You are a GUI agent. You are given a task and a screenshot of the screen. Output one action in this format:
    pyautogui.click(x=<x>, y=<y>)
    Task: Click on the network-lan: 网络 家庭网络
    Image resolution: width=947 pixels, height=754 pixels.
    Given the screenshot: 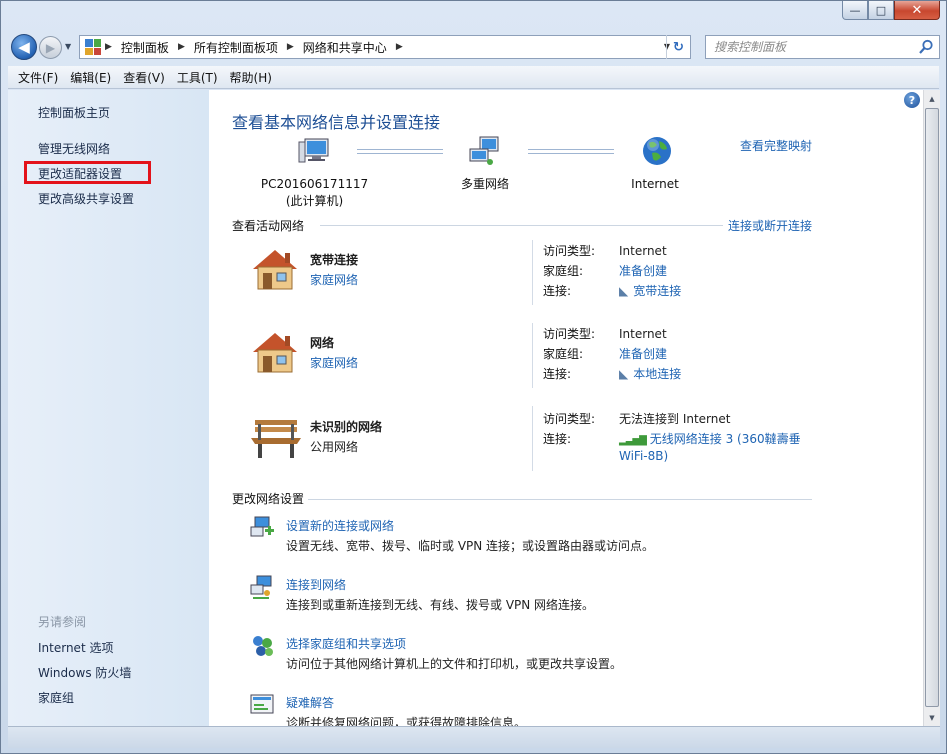 What is the action you would take?
    pyautogui.click(x=394, y=360)
    